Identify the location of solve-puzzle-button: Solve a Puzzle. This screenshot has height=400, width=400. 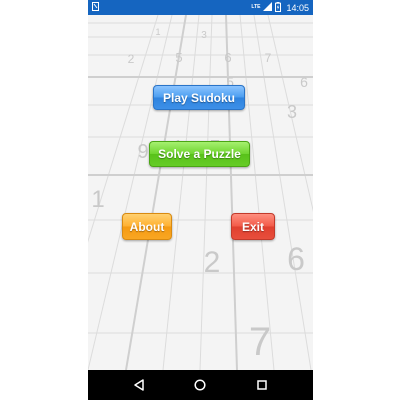
(199, 154).